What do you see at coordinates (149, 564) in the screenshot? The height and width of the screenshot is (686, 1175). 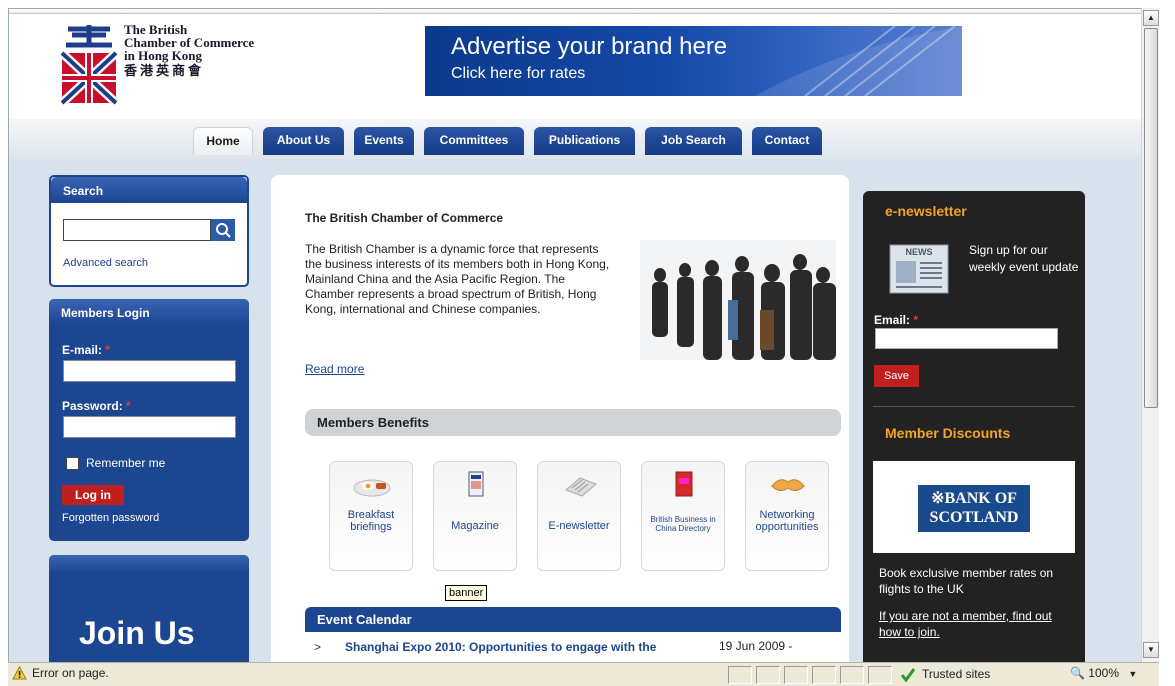 I see `join-panel-header` at bounding box center [149, 564].